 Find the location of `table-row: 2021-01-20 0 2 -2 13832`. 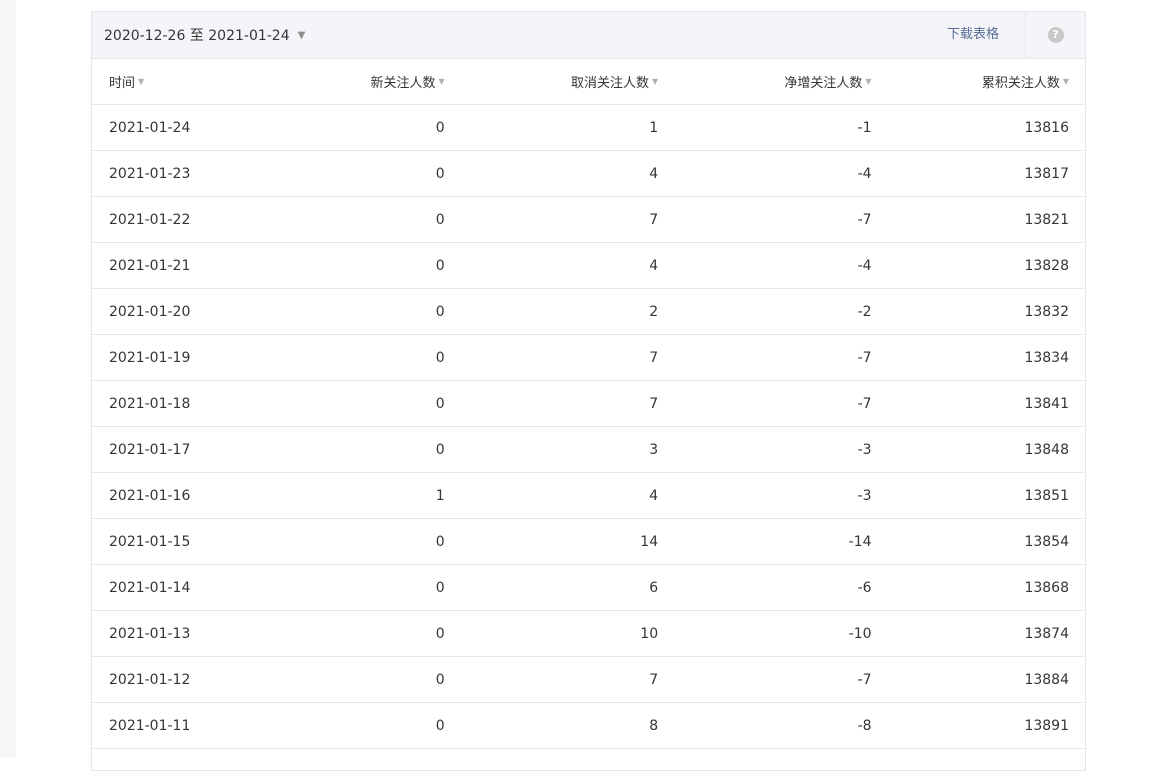

table-row: 2021-01-20 0 2 -2 13832 is located at coordinates (588, 311).